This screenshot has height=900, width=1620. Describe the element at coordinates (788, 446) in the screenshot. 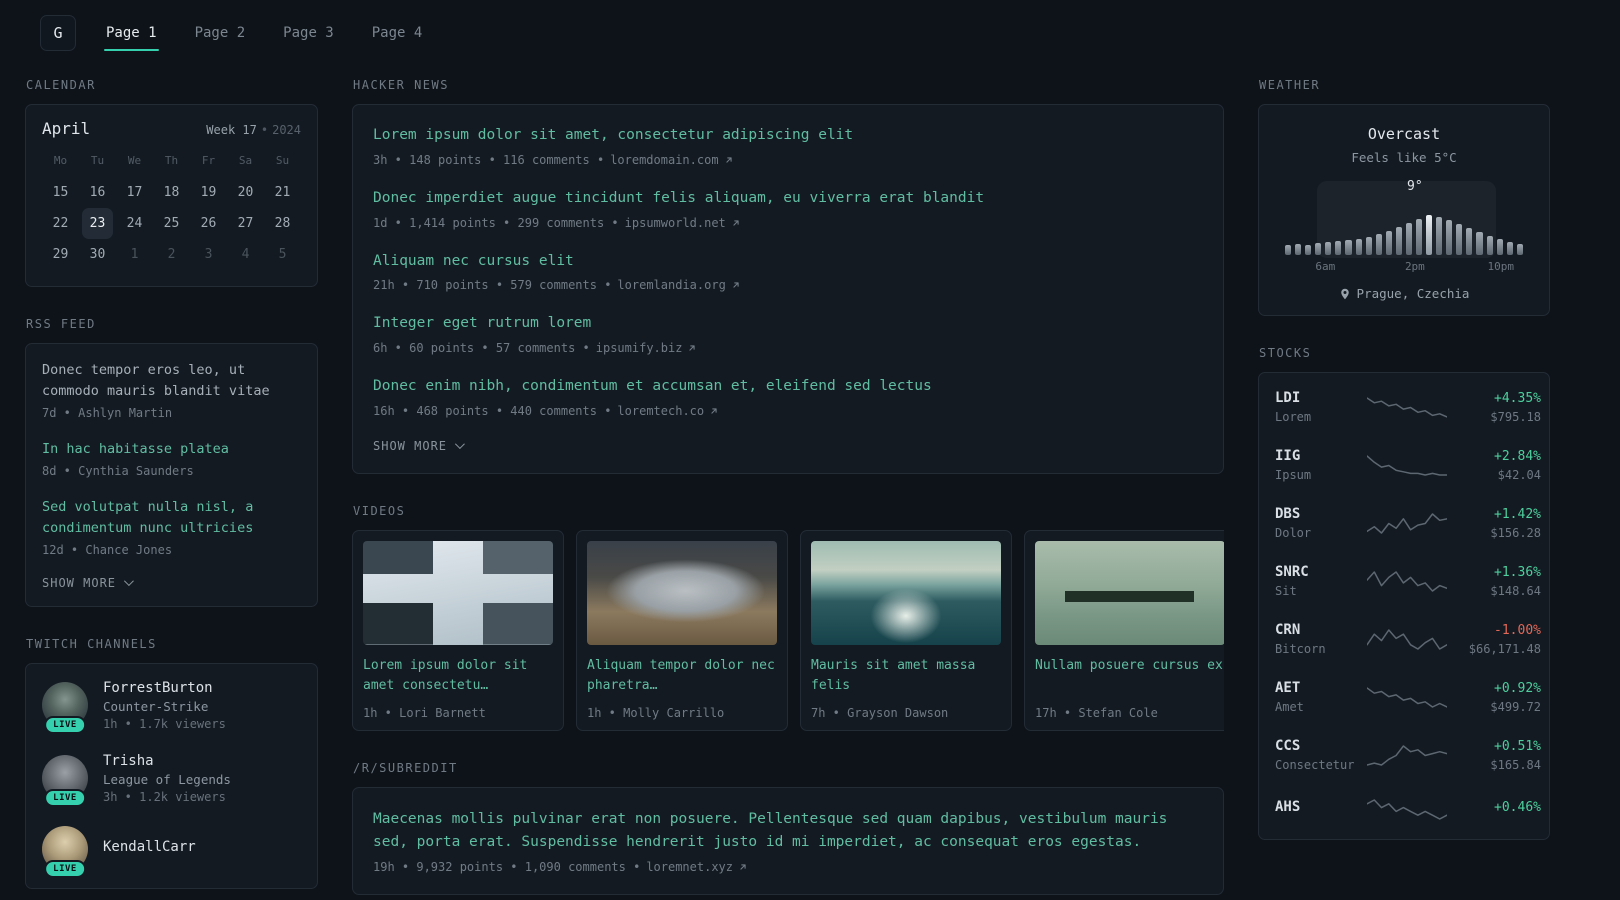

I see `hn-show-more-button: SHOW MORE` at that location.